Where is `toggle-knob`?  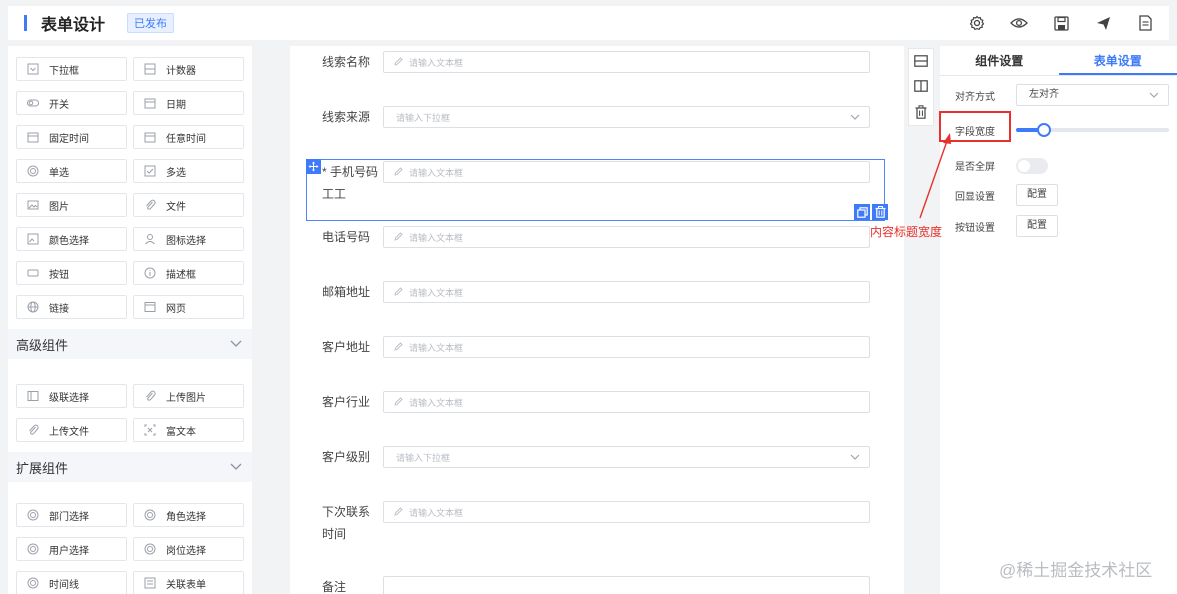
toggle-knob is located at coordinates (1024, 166).